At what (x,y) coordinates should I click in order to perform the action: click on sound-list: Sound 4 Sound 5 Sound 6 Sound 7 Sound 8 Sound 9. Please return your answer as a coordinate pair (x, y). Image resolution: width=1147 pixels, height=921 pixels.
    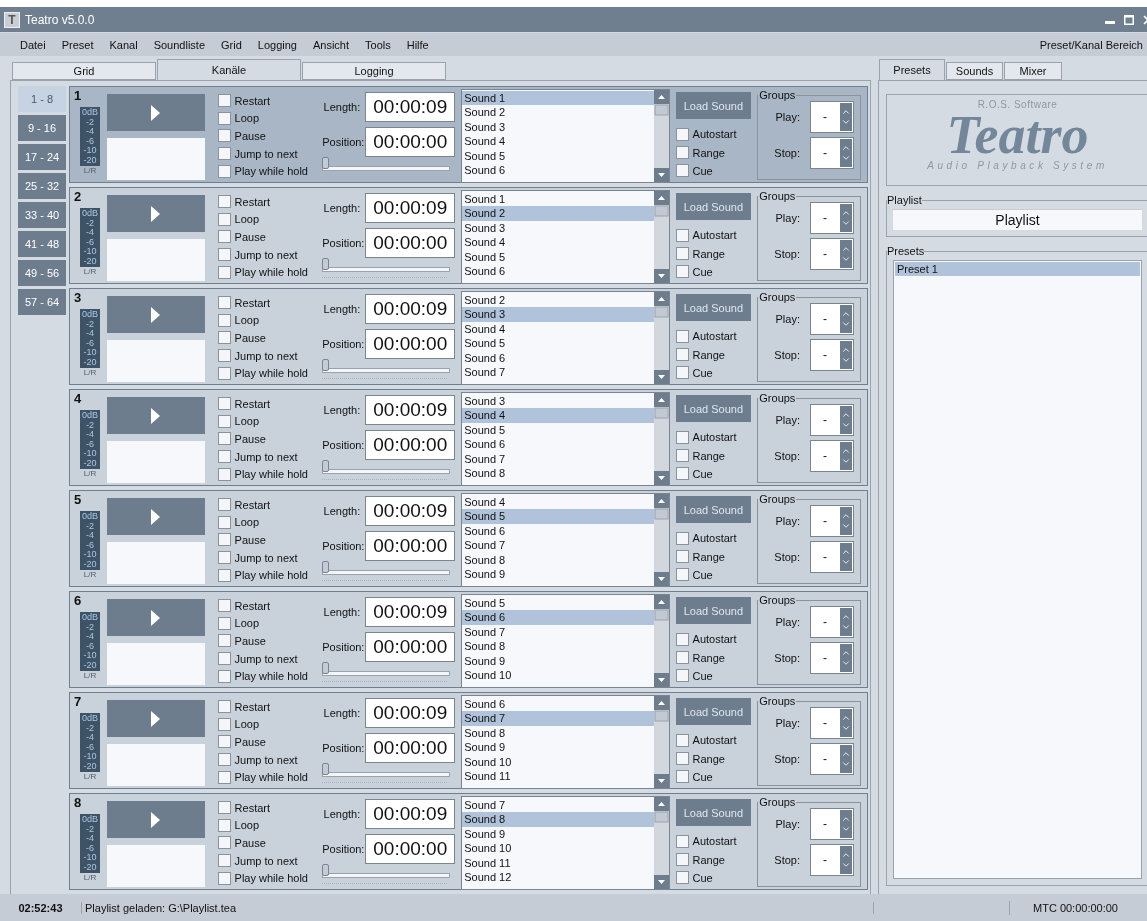
    Looking at the image, I should click on (565, 540).